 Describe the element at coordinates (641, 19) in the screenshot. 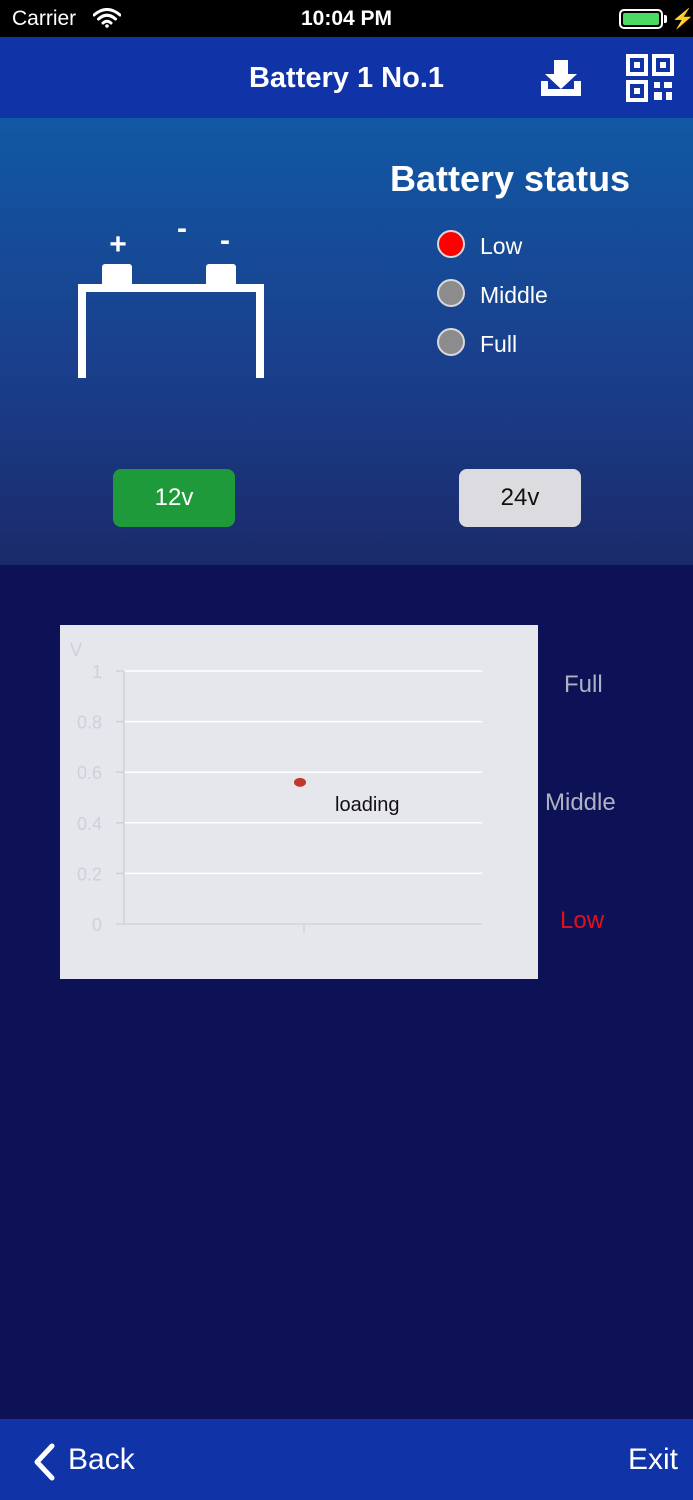

I see `battery-level-icon` at that location.